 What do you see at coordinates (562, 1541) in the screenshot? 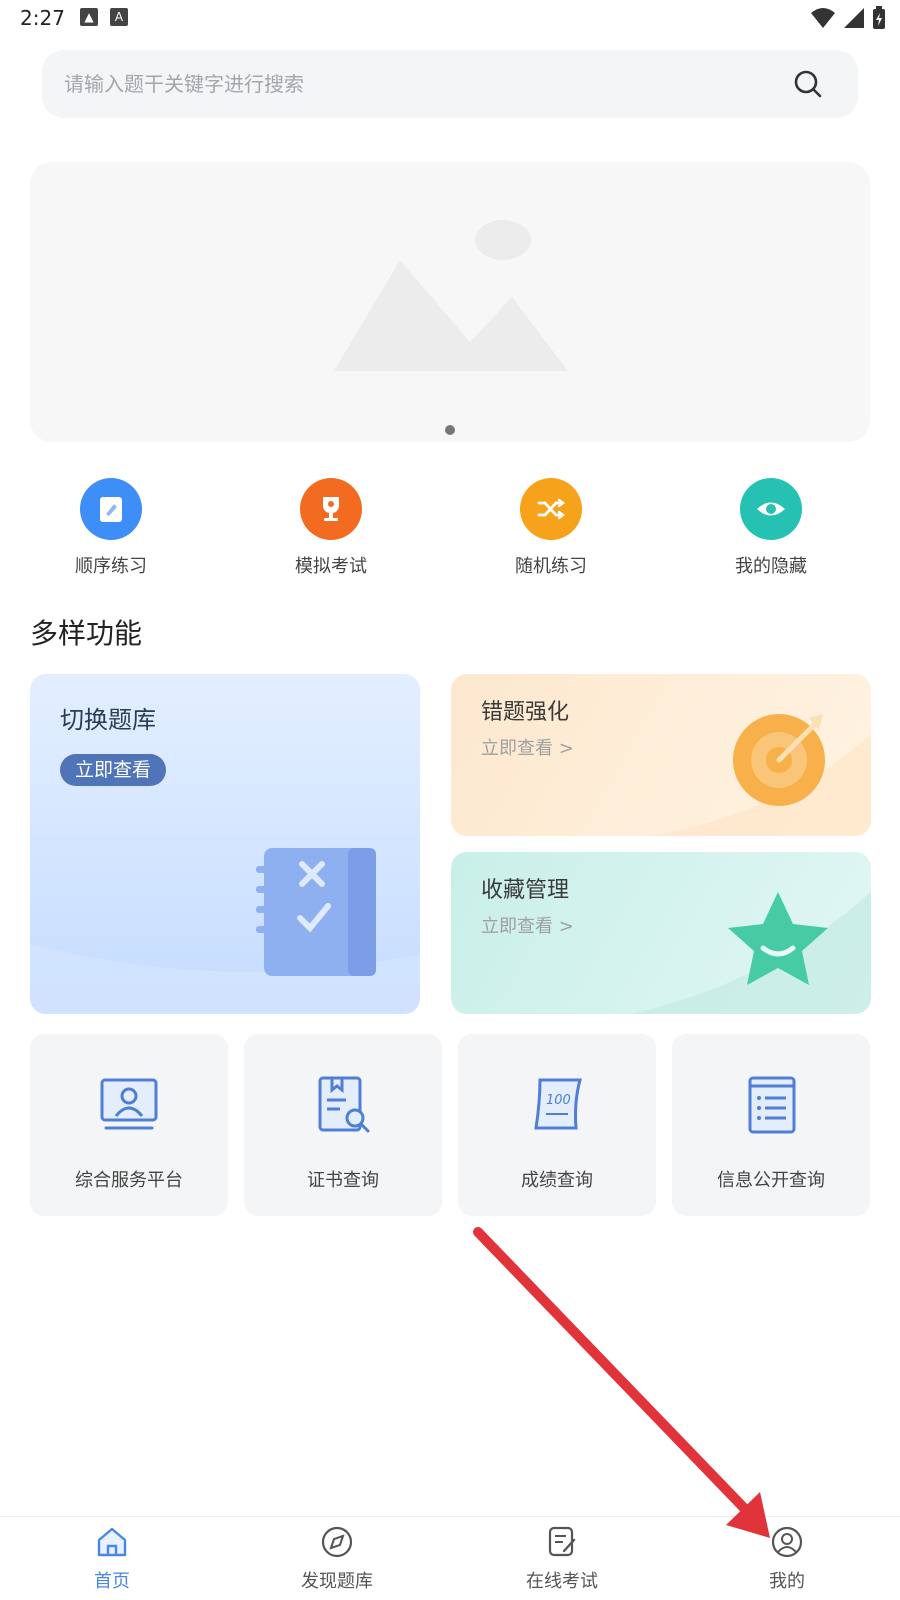
I see `exam-edit-icon` at bounding box center [562, 1541].